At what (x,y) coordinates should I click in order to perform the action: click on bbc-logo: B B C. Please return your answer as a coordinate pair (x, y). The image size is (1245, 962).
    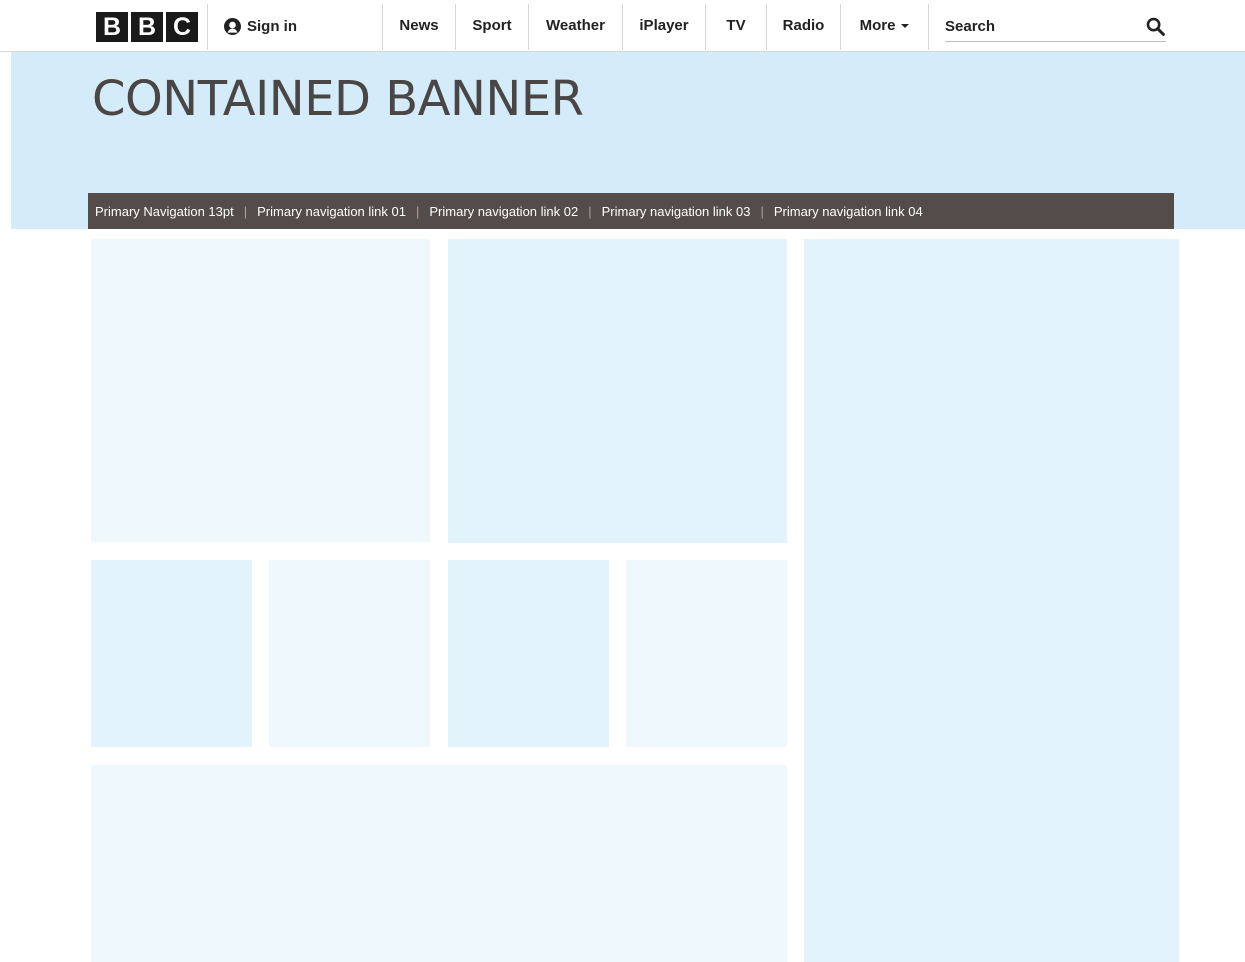
    Looking at the image, I should click on (147, 27).